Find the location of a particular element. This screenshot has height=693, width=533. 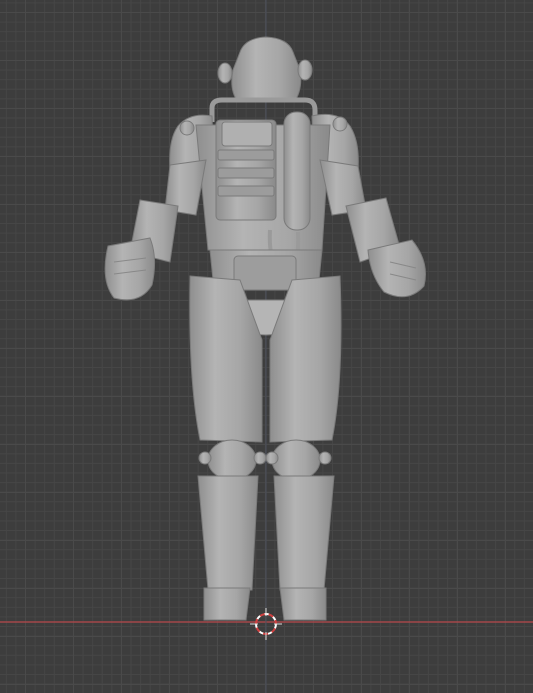

right-knee is located at coordinates (296, 460).